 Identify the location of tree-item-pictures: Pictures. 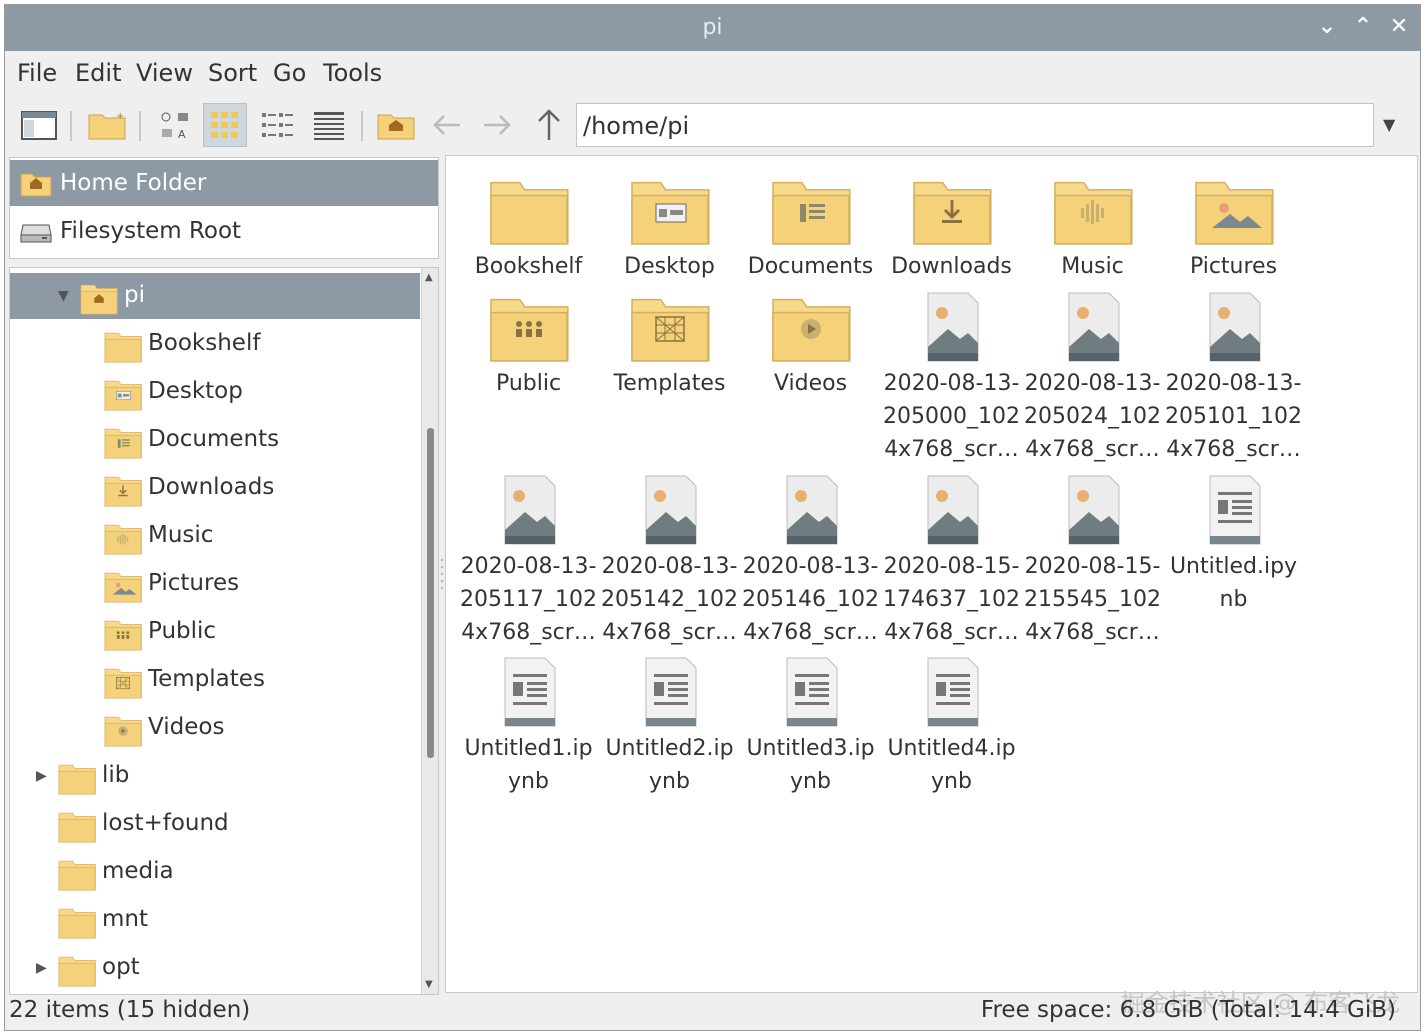
(215, 584).